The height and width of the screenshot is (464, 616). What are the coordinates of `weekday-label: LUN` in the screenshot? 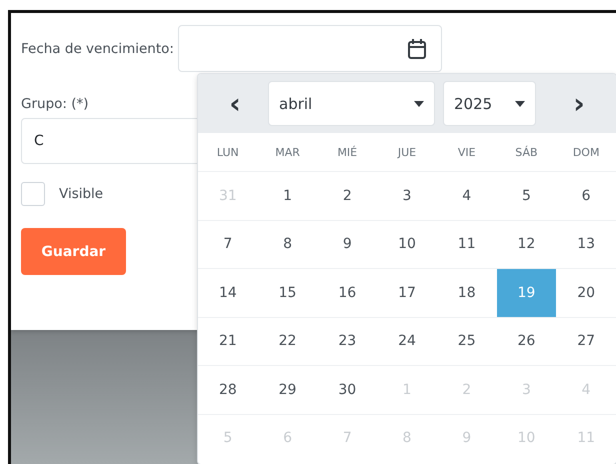 It's located at (228, 152).